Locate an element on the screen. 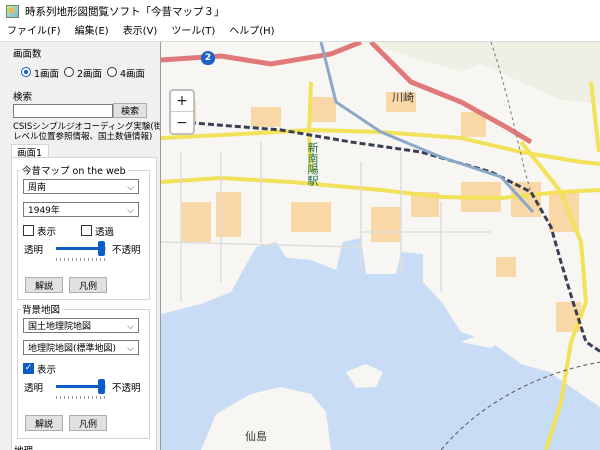 This screenshot has width=600, height=450. background-source-value: 国土地理院地図 is located at coordinates (60, 327).